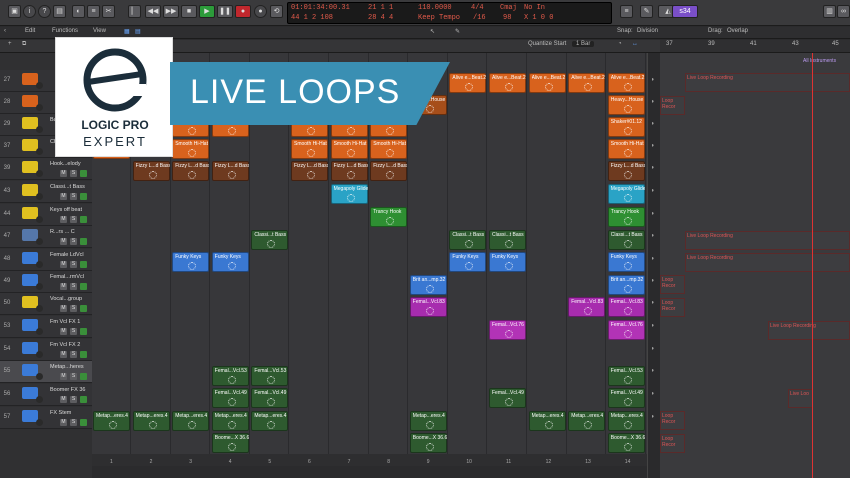 The height and width of the screenshot is (478, 850). What do you see at coordinates (65, 31) in the screenshot?
I see `menu-functions: Functions` at bounding box center [65, 31].